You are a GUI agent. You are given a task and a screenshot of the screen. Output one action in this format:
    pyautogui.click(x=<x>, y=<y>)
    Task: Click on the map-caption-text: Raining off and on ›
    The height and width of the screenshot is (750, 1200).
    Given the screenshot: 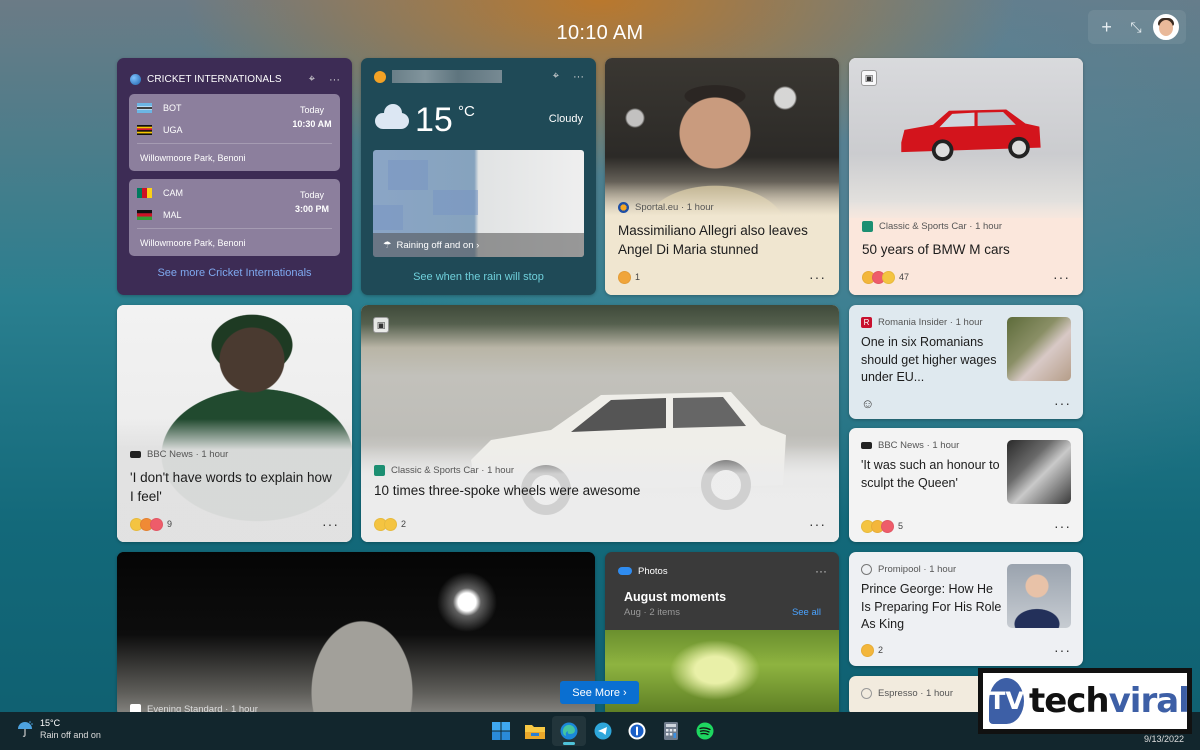 What is the action you would take?
    pyautogui.click(x=438, y=245)
    